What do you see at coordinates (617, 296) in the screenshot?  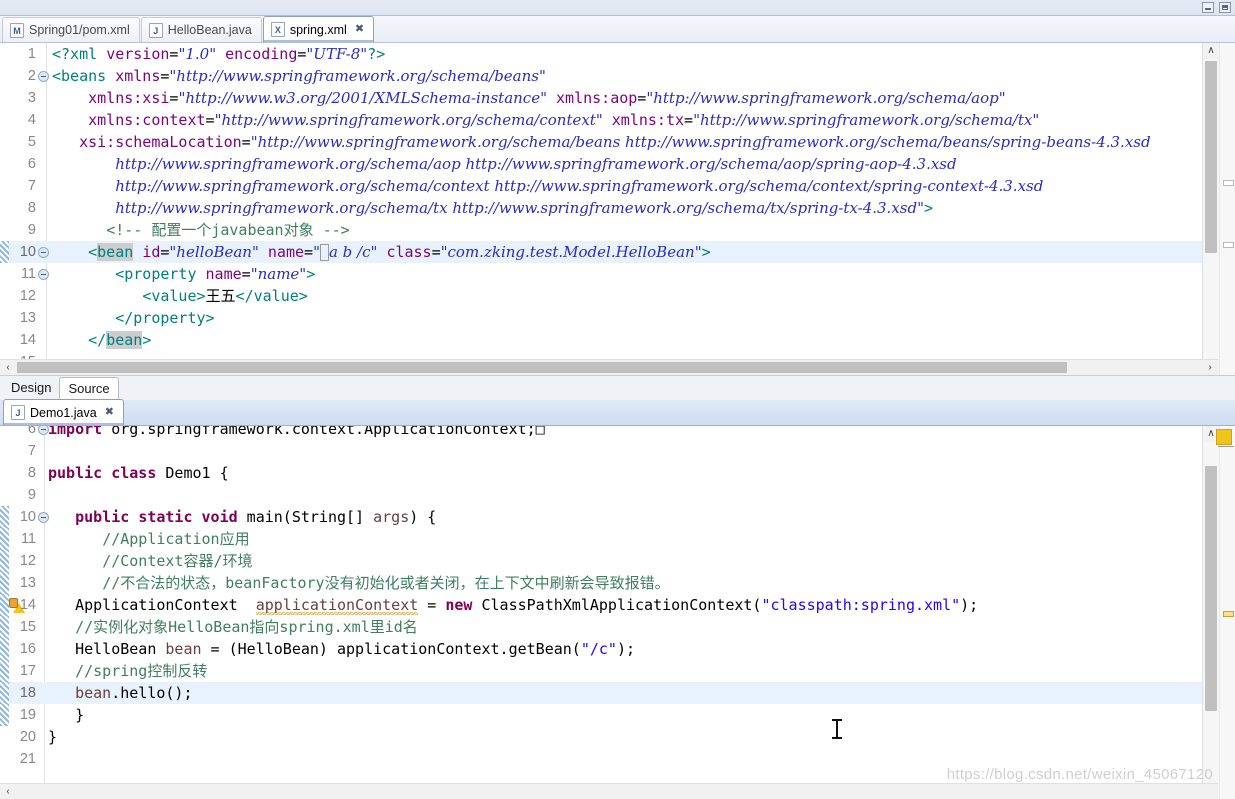 I see `xml-line: 12 <value>王五</value>` at bounding box center [617, 296].